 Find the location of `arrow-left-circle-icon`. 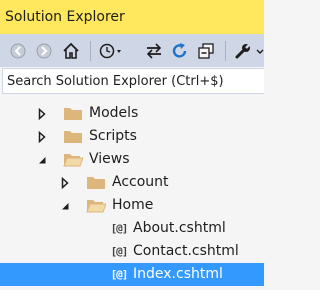

arrow-left-circle-icon is located at coordinates (18, 50).